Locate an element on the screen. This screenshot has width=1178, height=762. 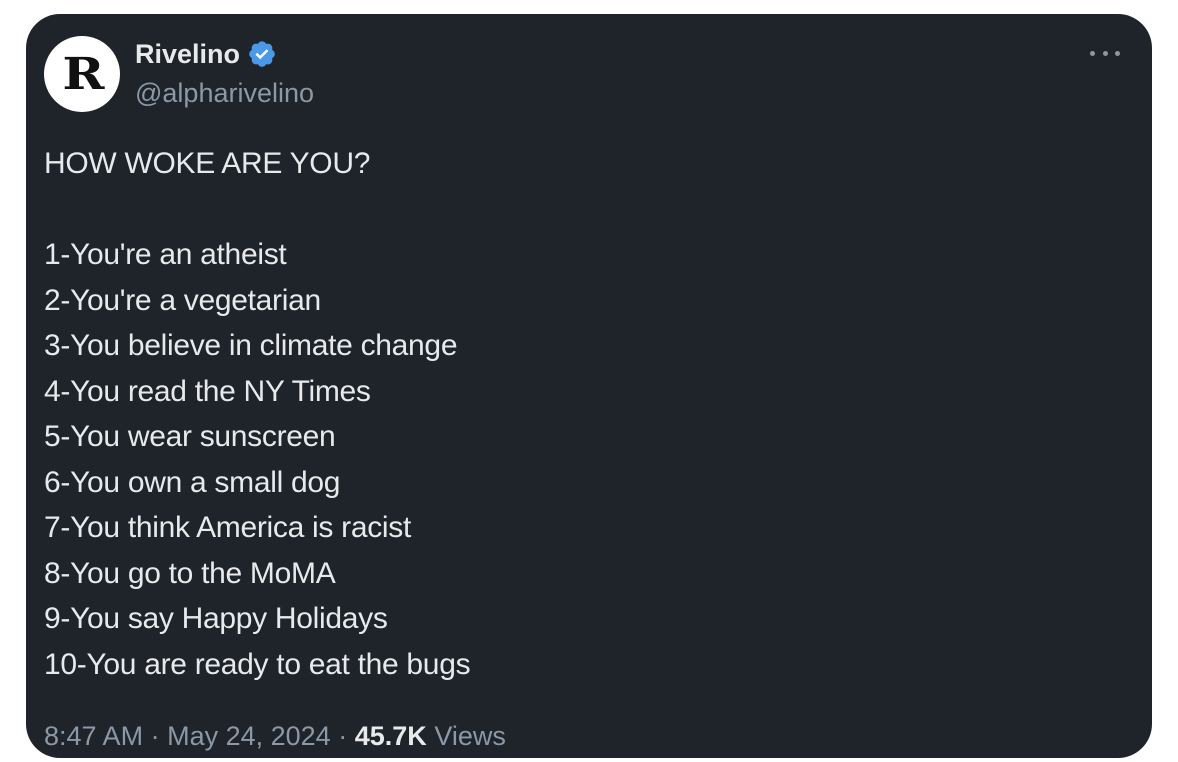
avatar: R is located at coordinates (82, 74).